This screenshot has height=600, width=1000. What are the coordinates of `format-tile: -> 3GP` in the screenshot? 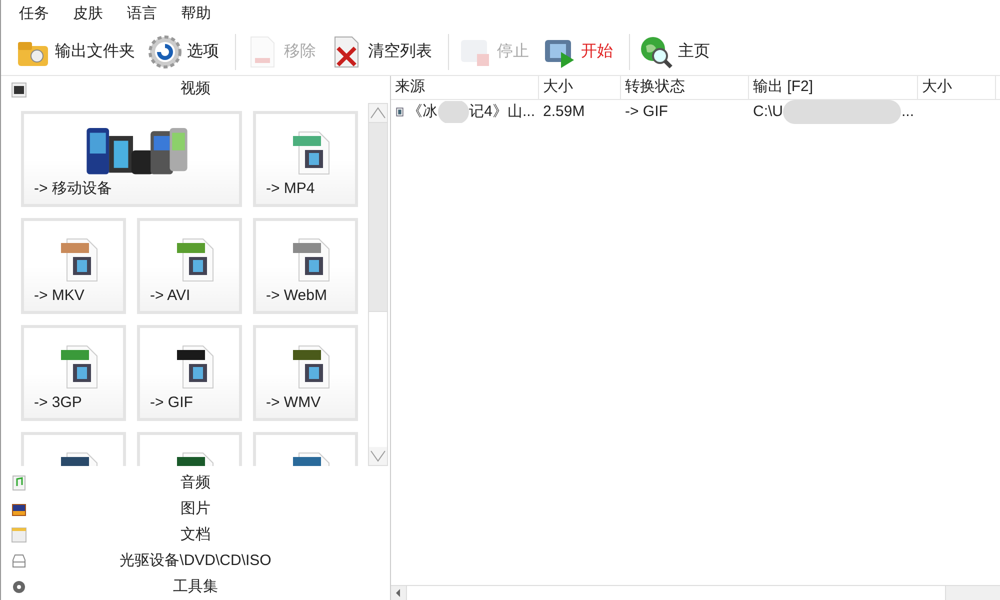 It's located at (73, 373).